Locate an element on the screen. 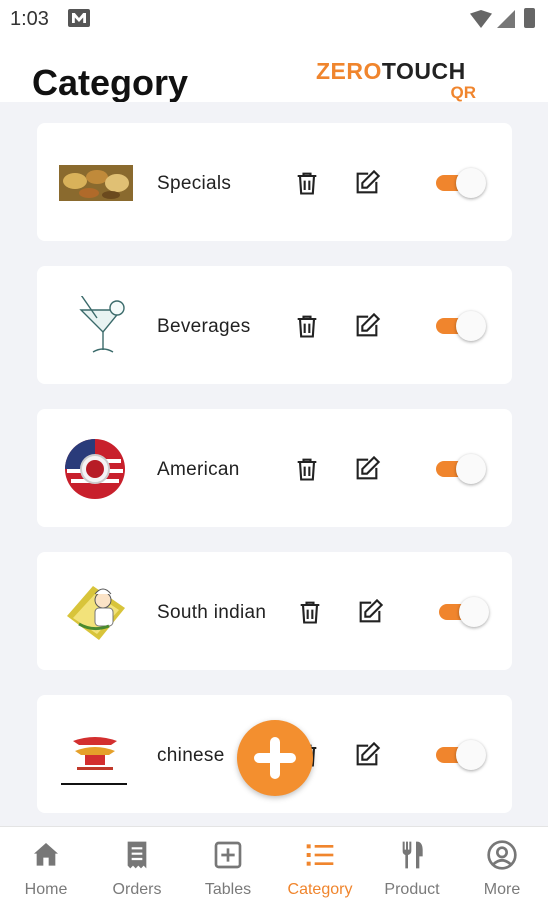 Image resolution: width=548 pixels, height=900 pixels. zerotouch-logo: ZEROTOUCH QR is located at coordinates (401, 82).